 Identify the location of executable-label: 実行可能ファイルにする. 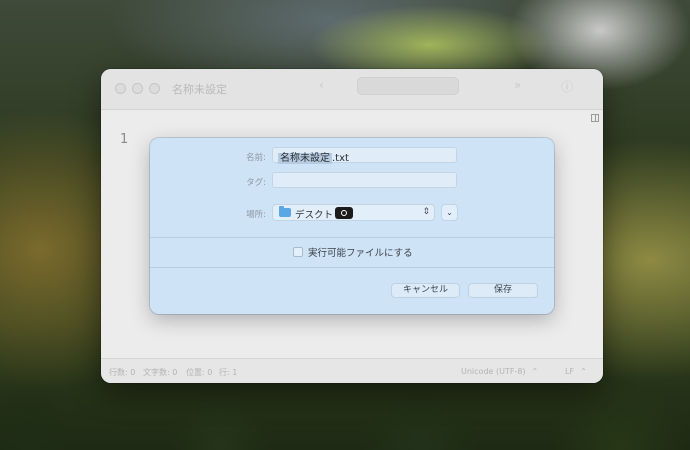
(360, 253).